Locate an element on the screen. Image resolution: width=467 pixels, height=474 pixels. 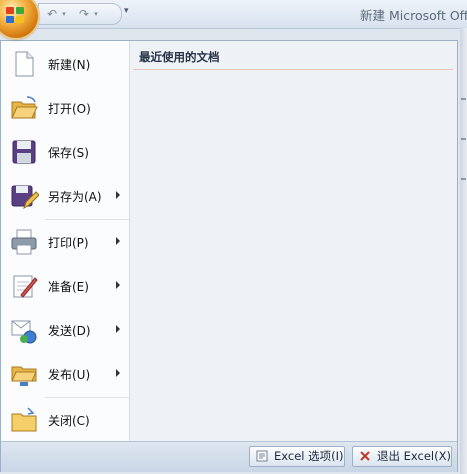
undo-icon: ↶ is located at coordinates (52, 14).